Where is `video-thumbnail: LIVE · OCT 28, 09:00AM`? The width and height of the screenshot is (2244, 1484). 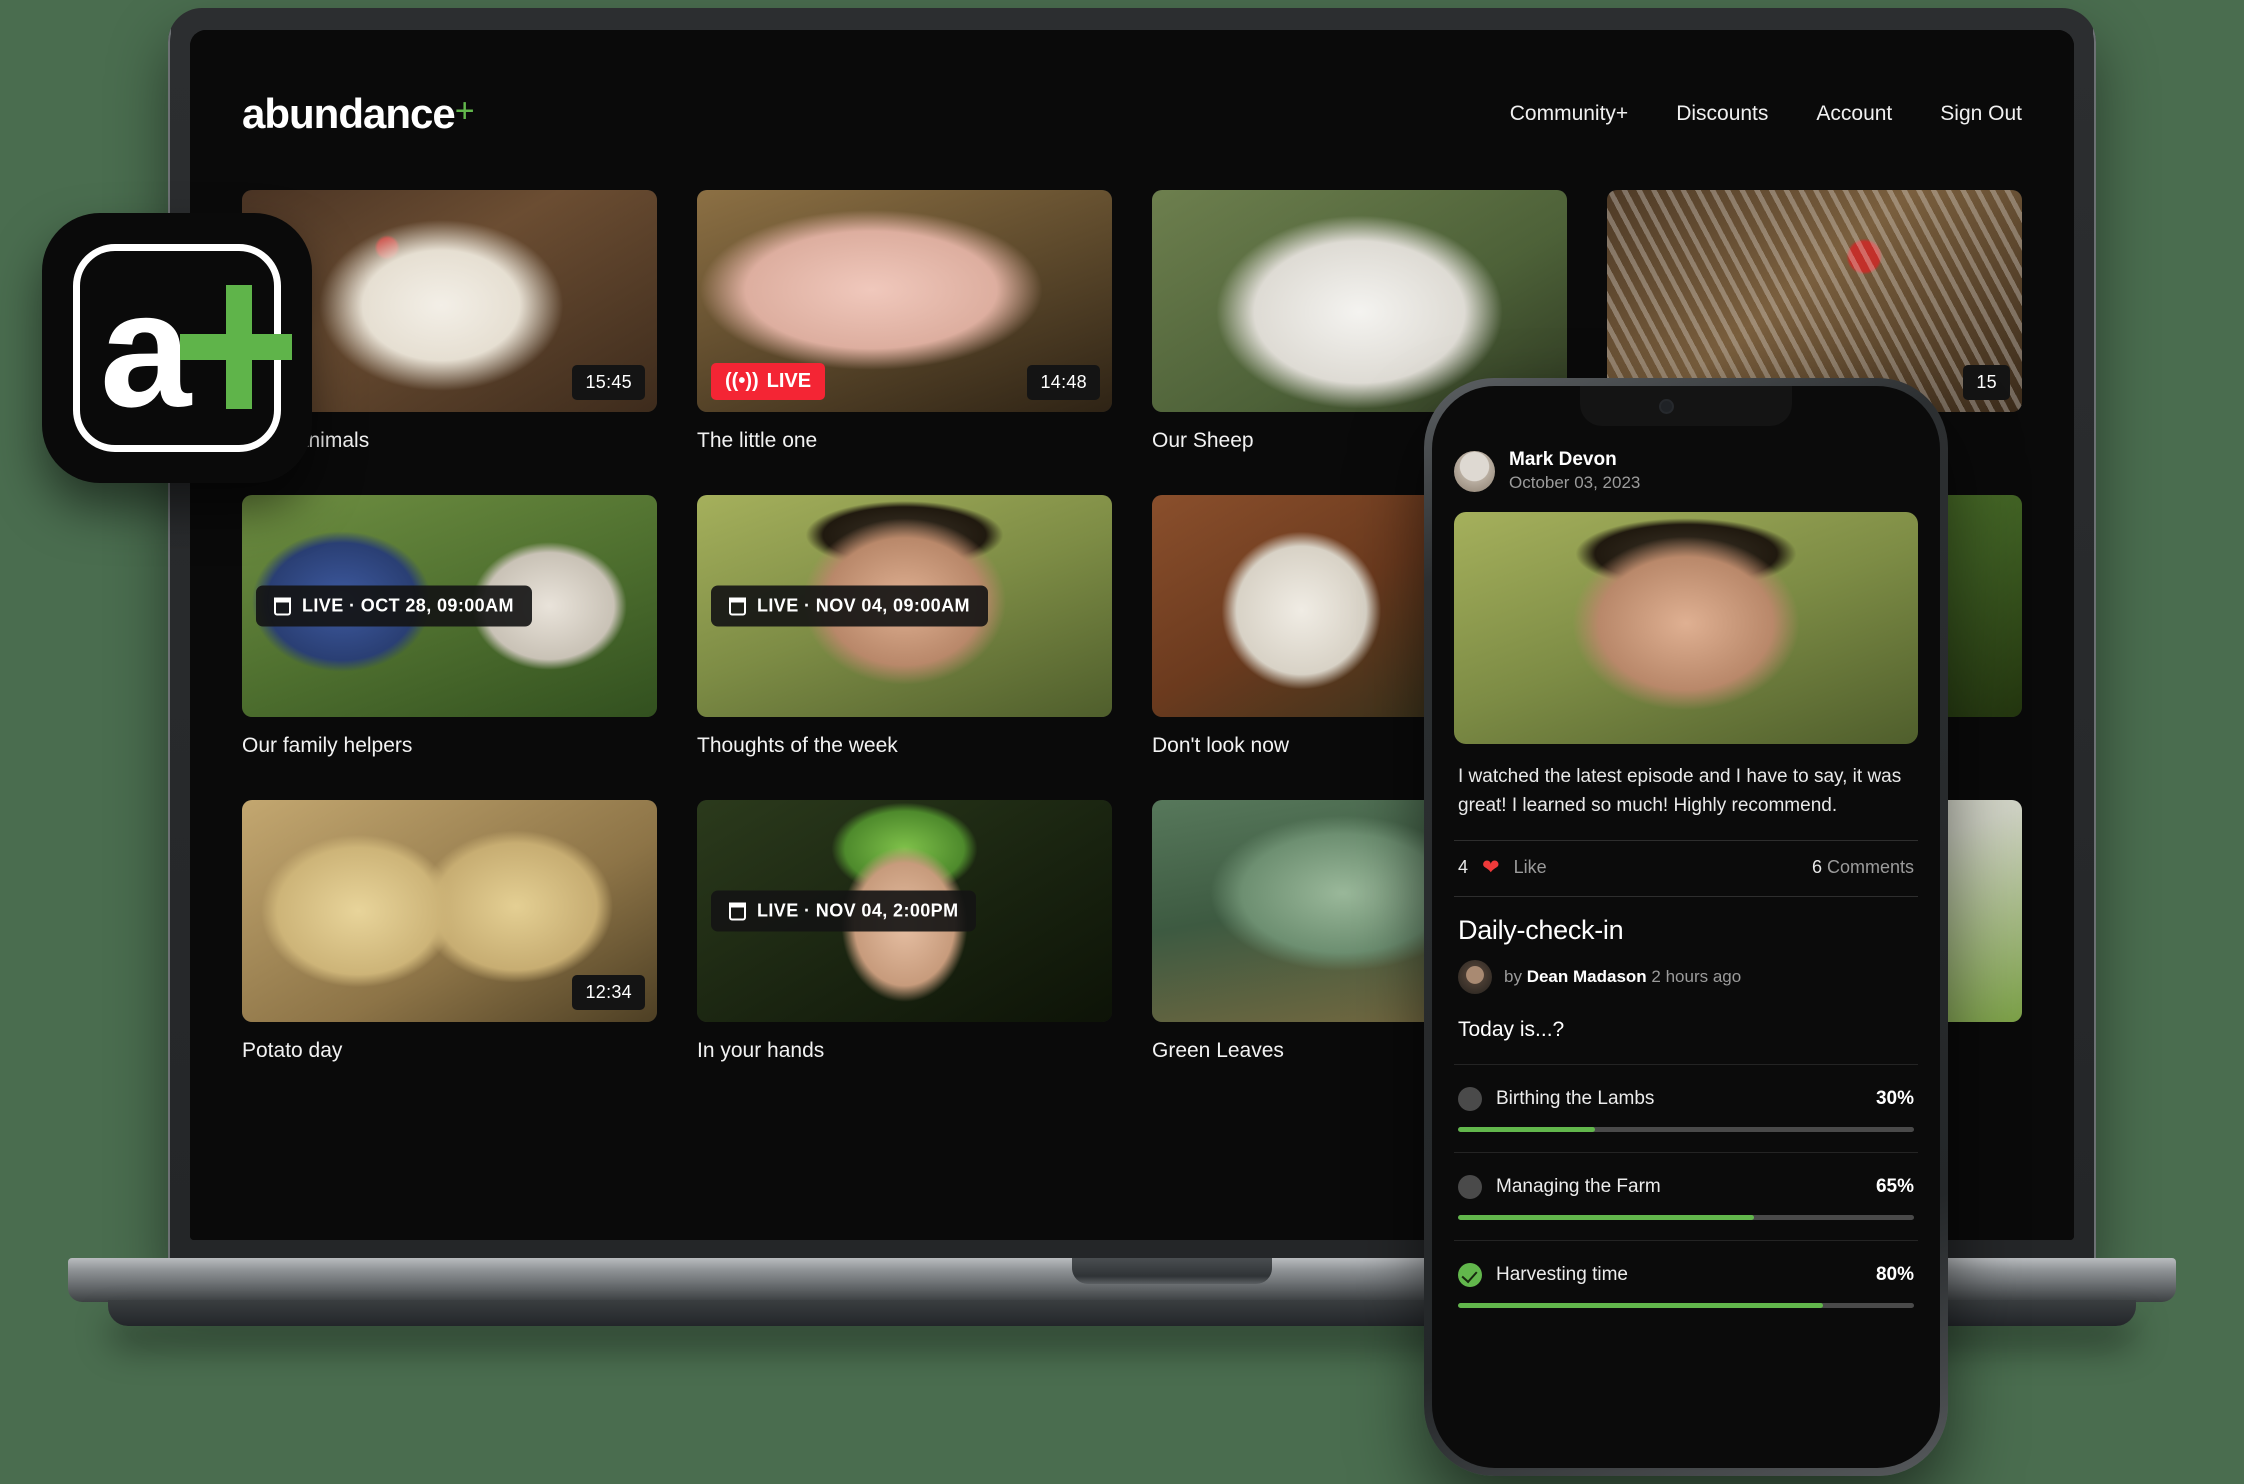
video-thumbnail: LIVE · OCT 28, 09:00AM is located at coordinates (449, 606).